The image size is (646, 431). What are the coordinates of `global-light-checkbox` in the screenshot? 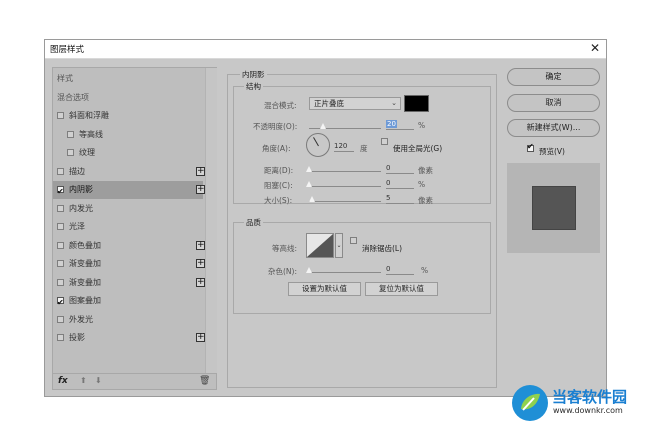 It's located at (384, 141).